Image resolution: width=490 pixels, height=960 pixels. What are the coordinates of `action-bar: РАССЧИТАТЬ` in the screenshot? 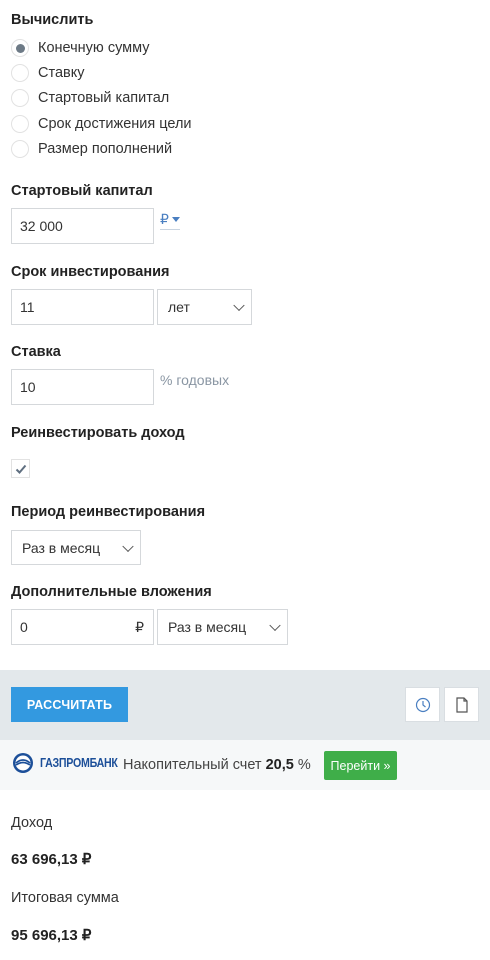 It's located at (245, 705).